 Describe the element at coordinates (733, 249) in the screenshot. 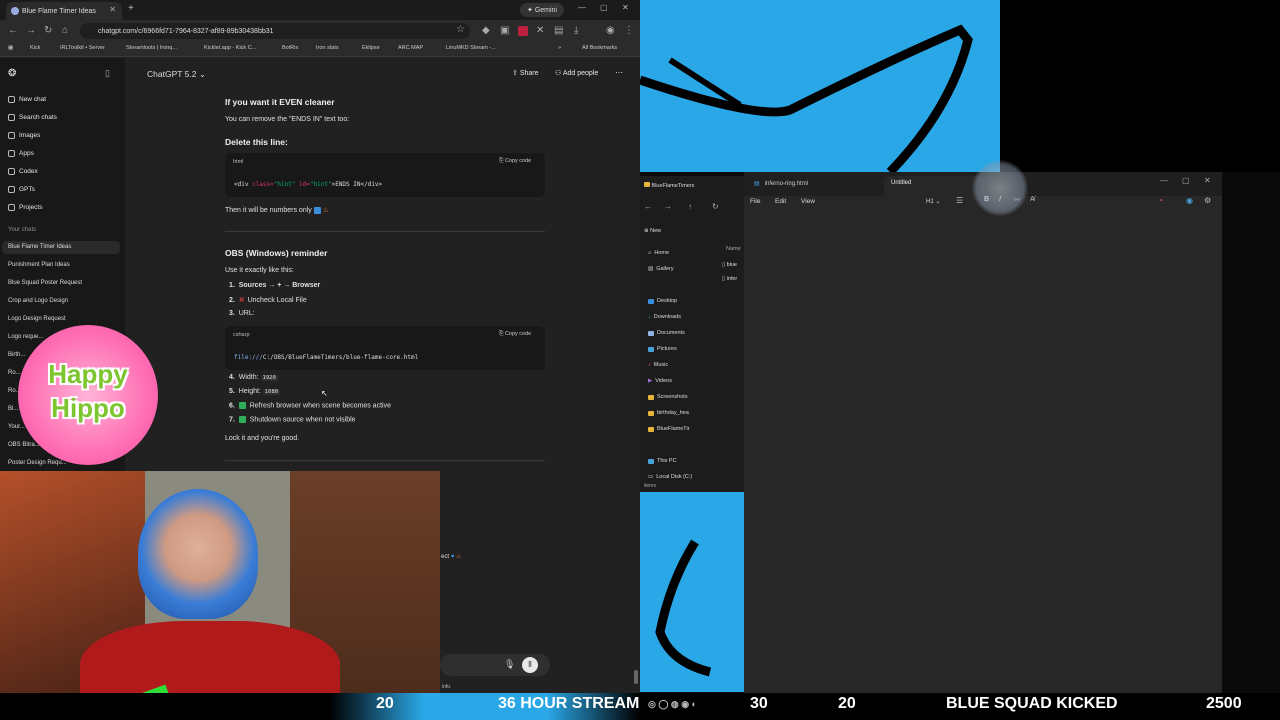

I see `column-name: Name` at that location.